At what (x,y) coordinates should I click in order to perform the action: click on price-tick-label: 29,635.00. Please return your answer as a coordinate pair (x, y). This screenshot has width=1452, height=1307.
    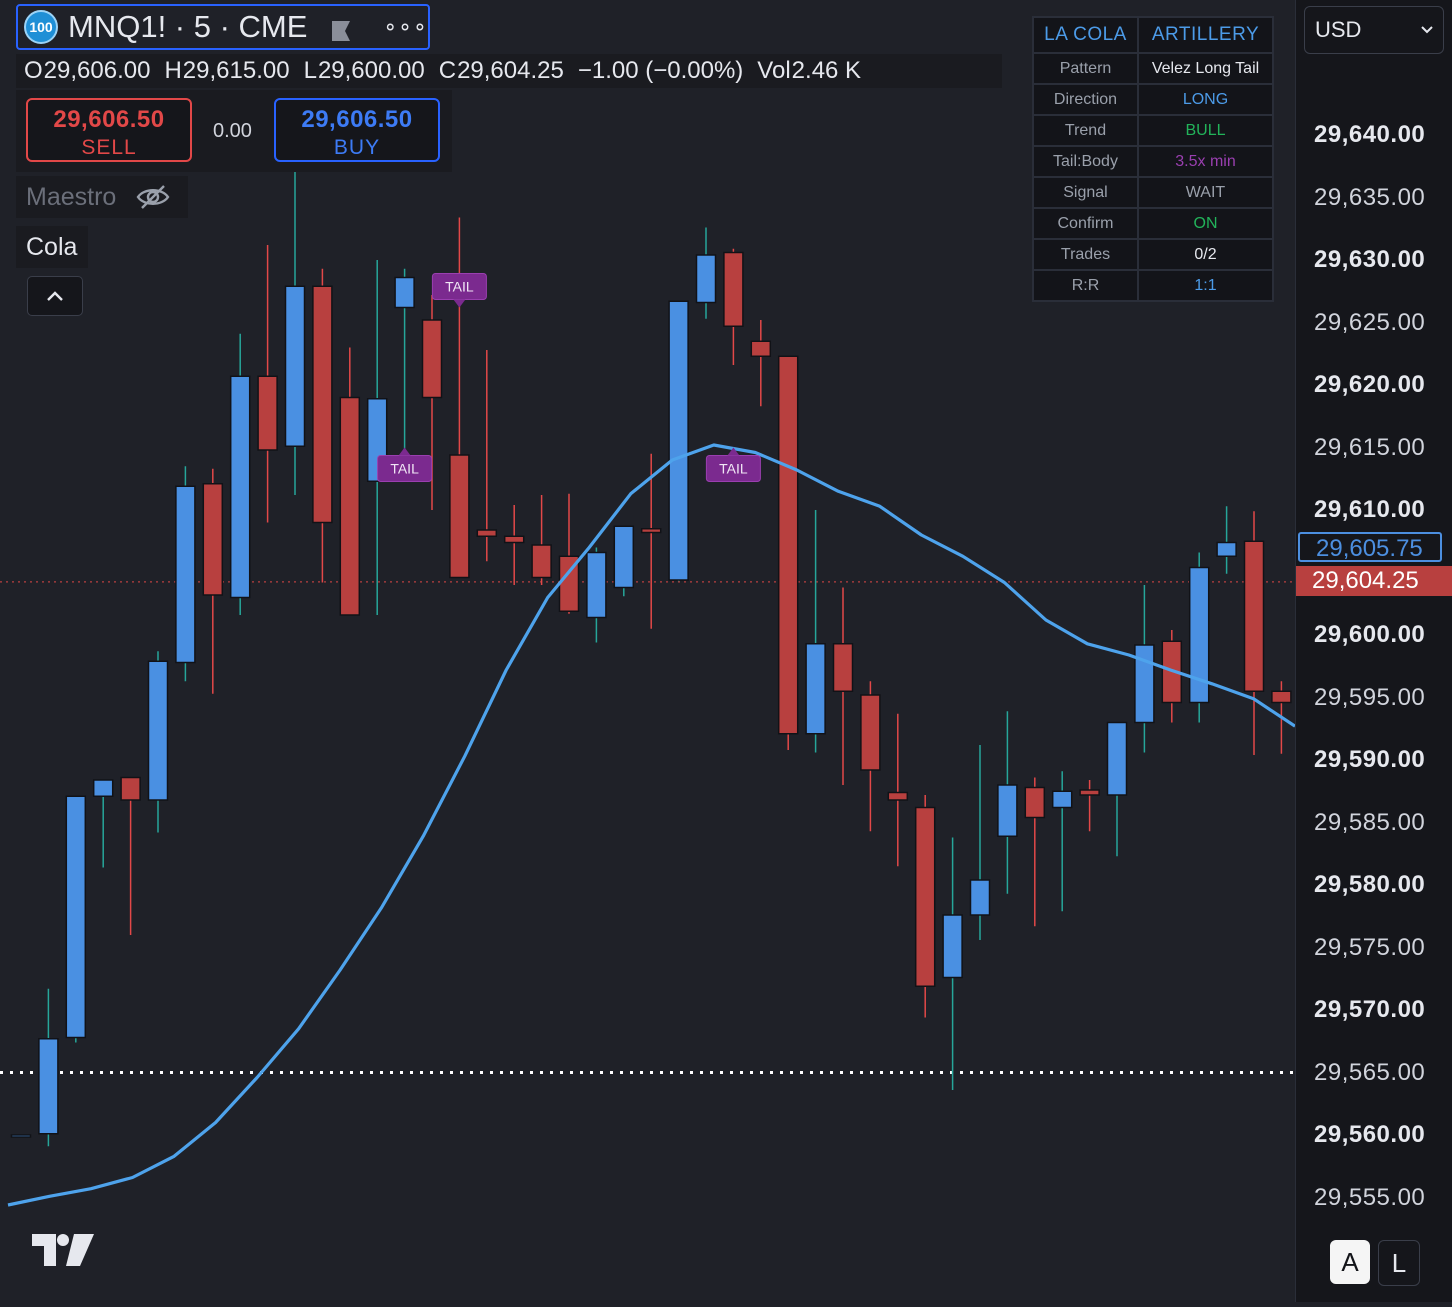
    Looking at the image, I should click on (1370, 197).